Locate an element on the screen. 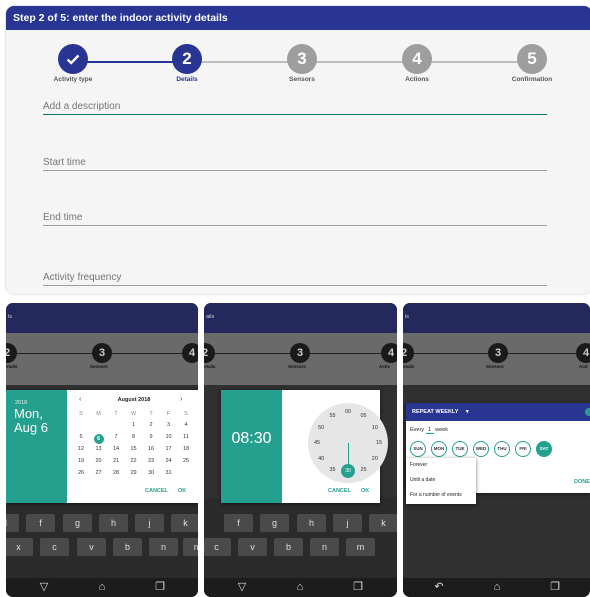 The width and height of the screenshot is (590, 597). calendar-day: 20 is located at coordinates (99, 461).